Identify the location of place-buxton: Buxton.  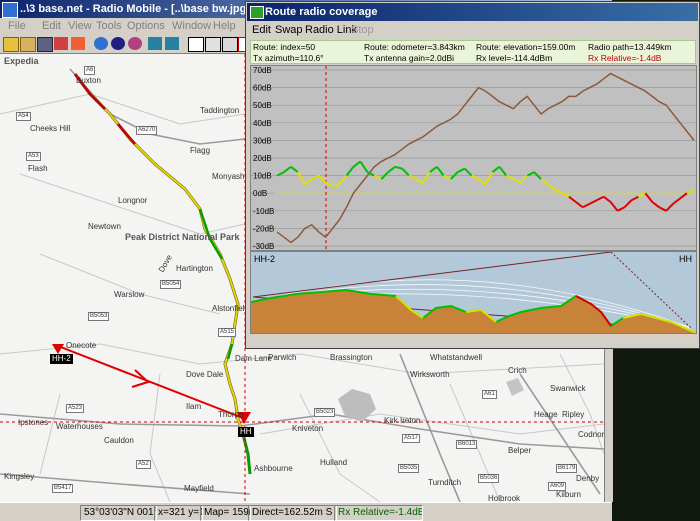
(88, 80).